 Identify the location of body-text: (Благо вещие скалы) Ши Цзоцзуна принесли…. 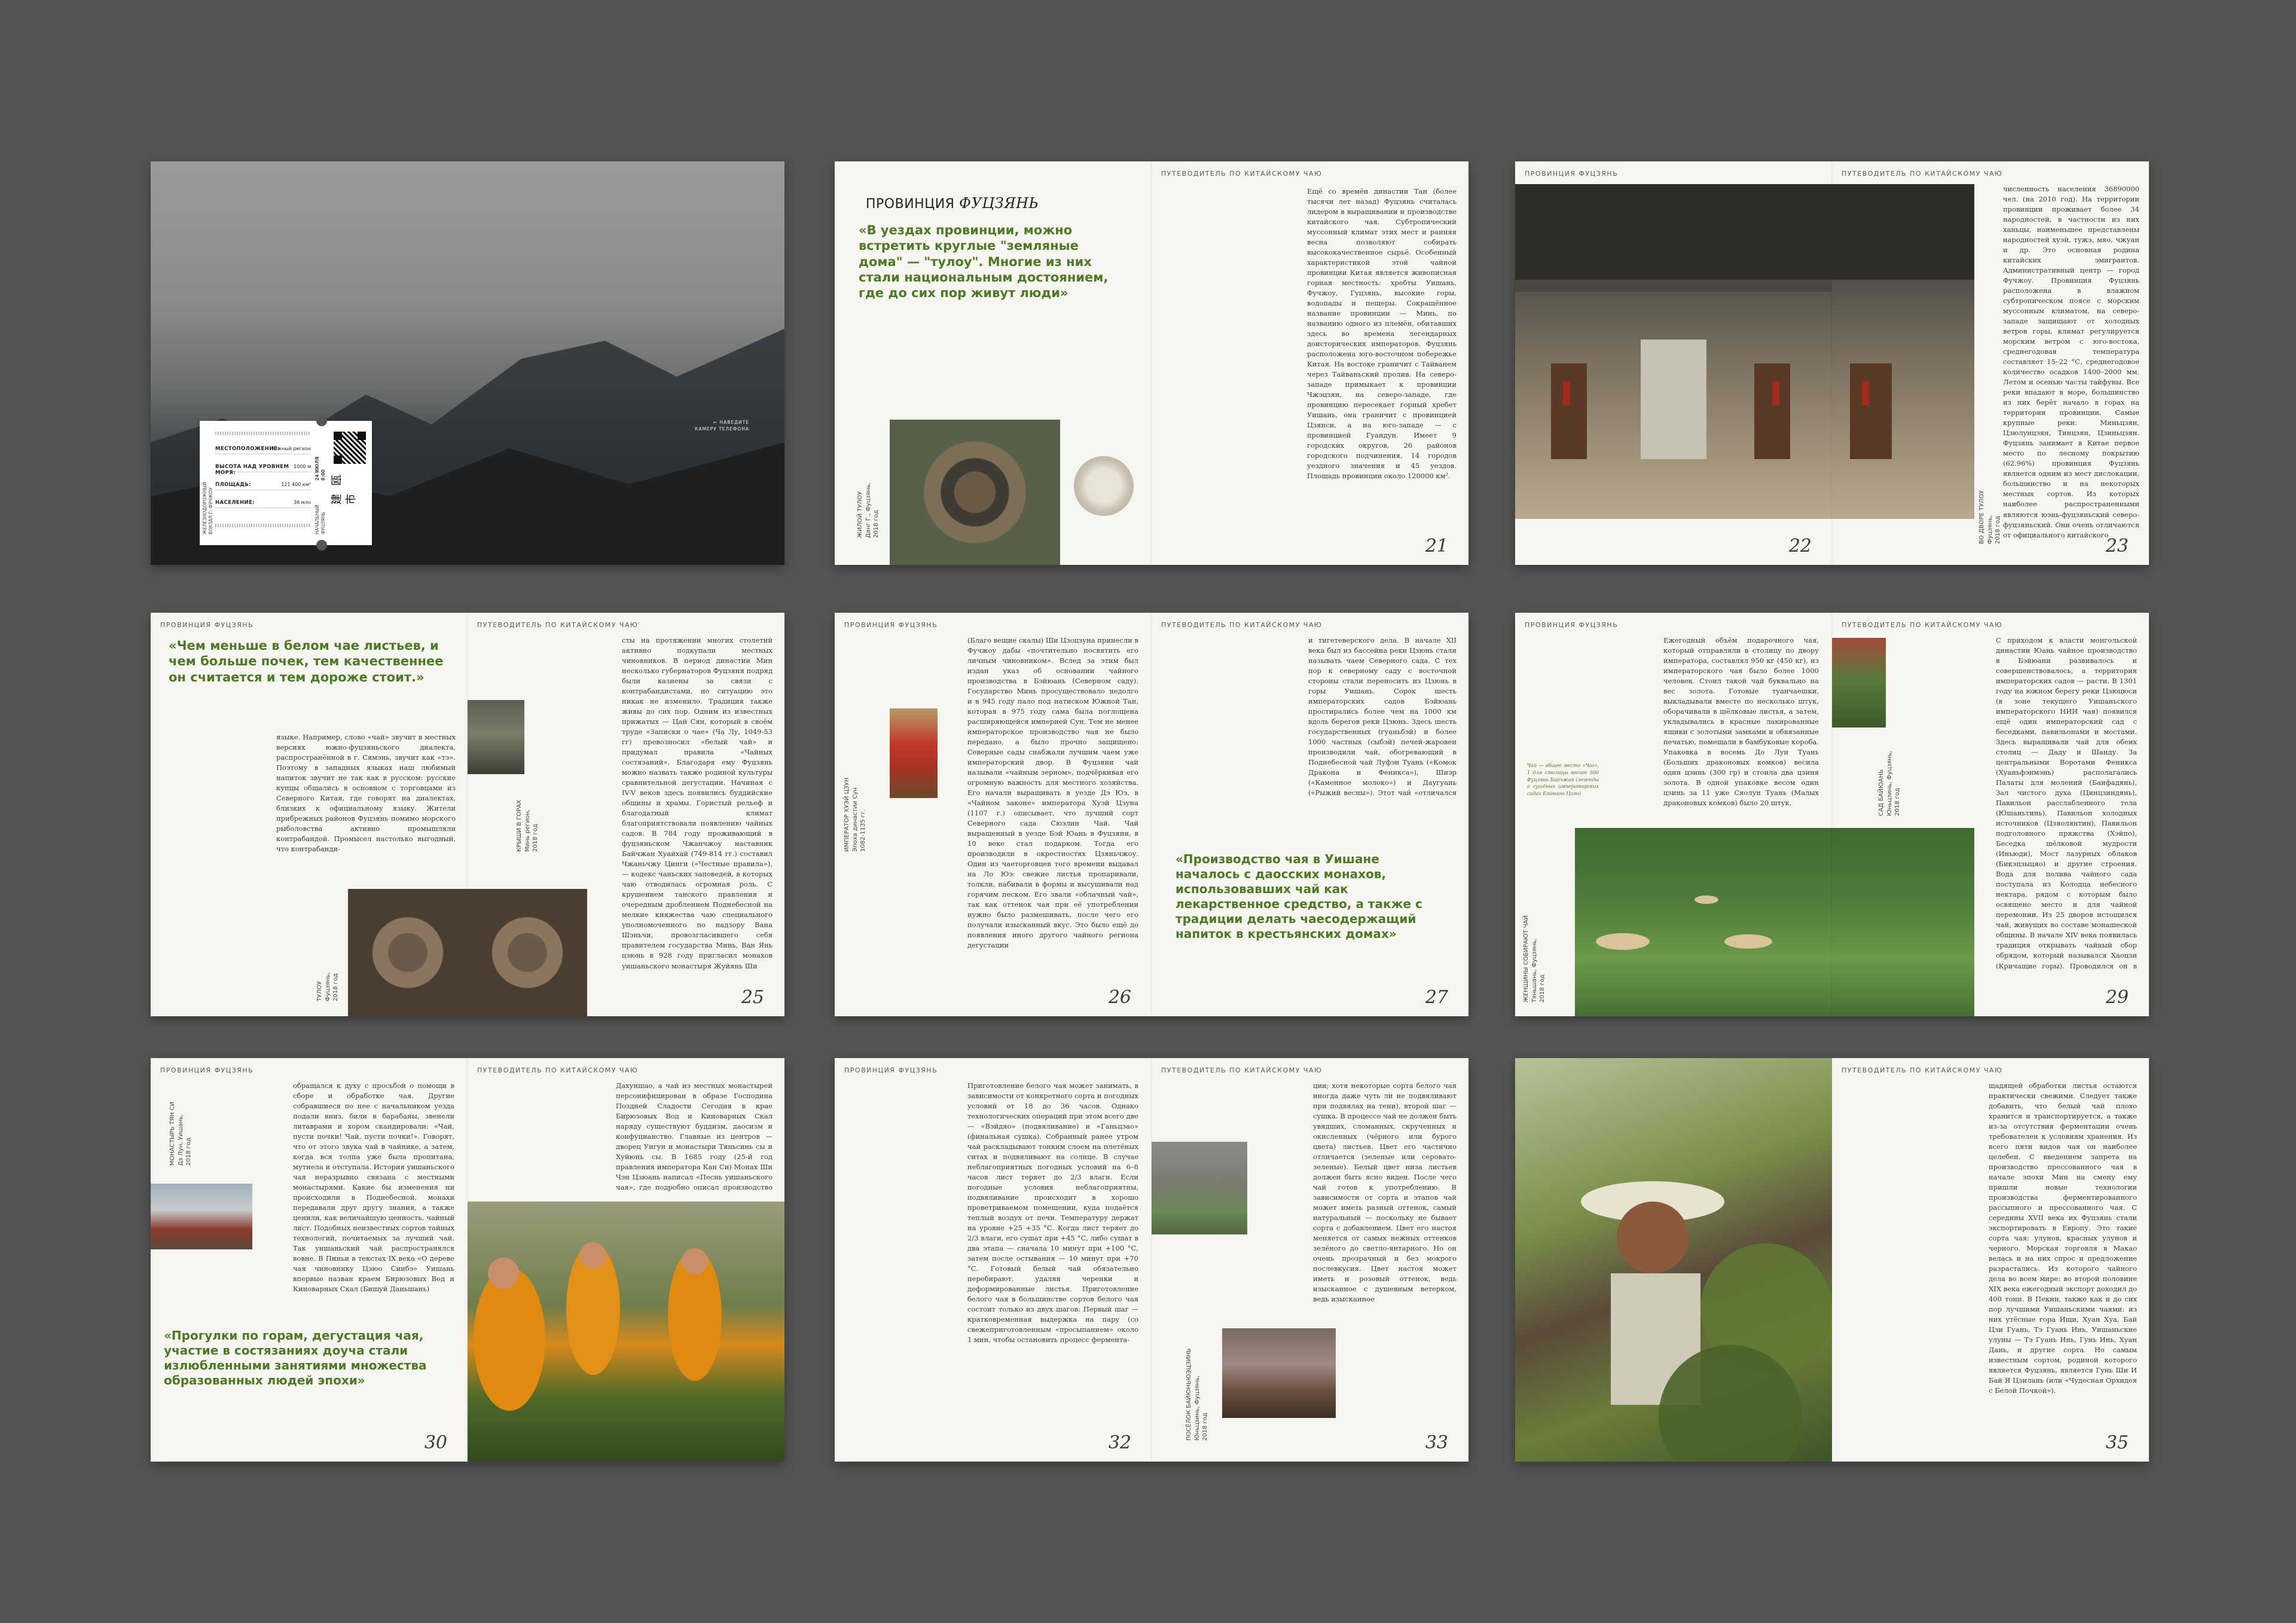
(1052, 793).